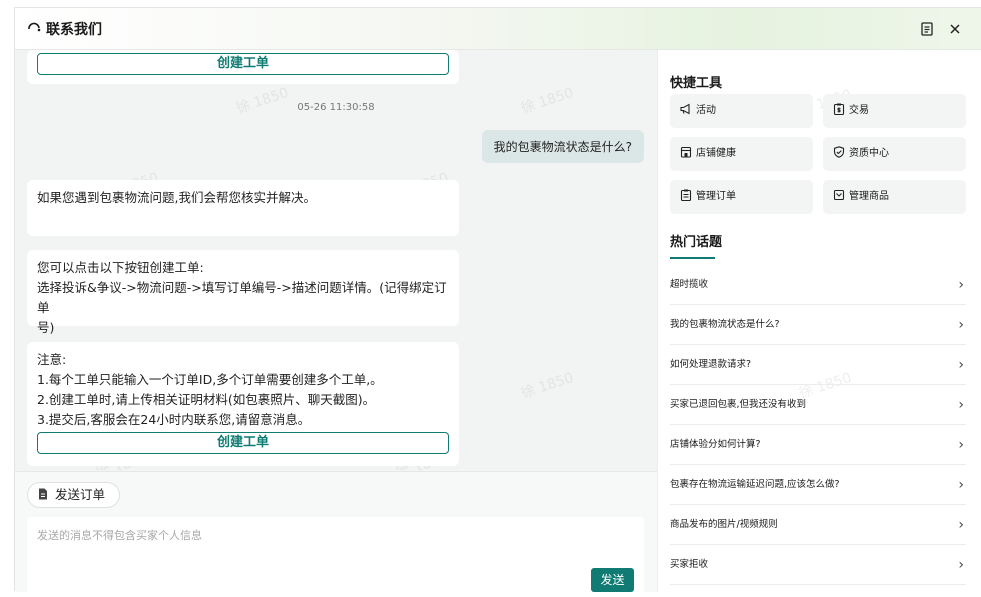 Image resolution: width=981 pixels, height=597 pixels. What do you see at coordinates (818, 405) in the screenshot?
I see `topic-item: 买家已退回包裹,但我还没有收到 ›` at bounding box center [818, 405].